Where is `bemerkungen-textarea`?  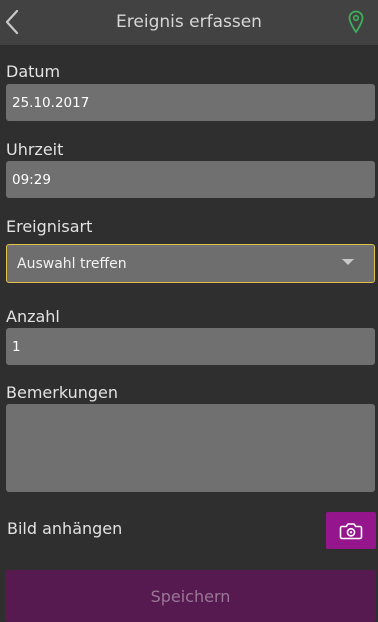 bemerkungen-textarea is located at coordinates (190, 448).